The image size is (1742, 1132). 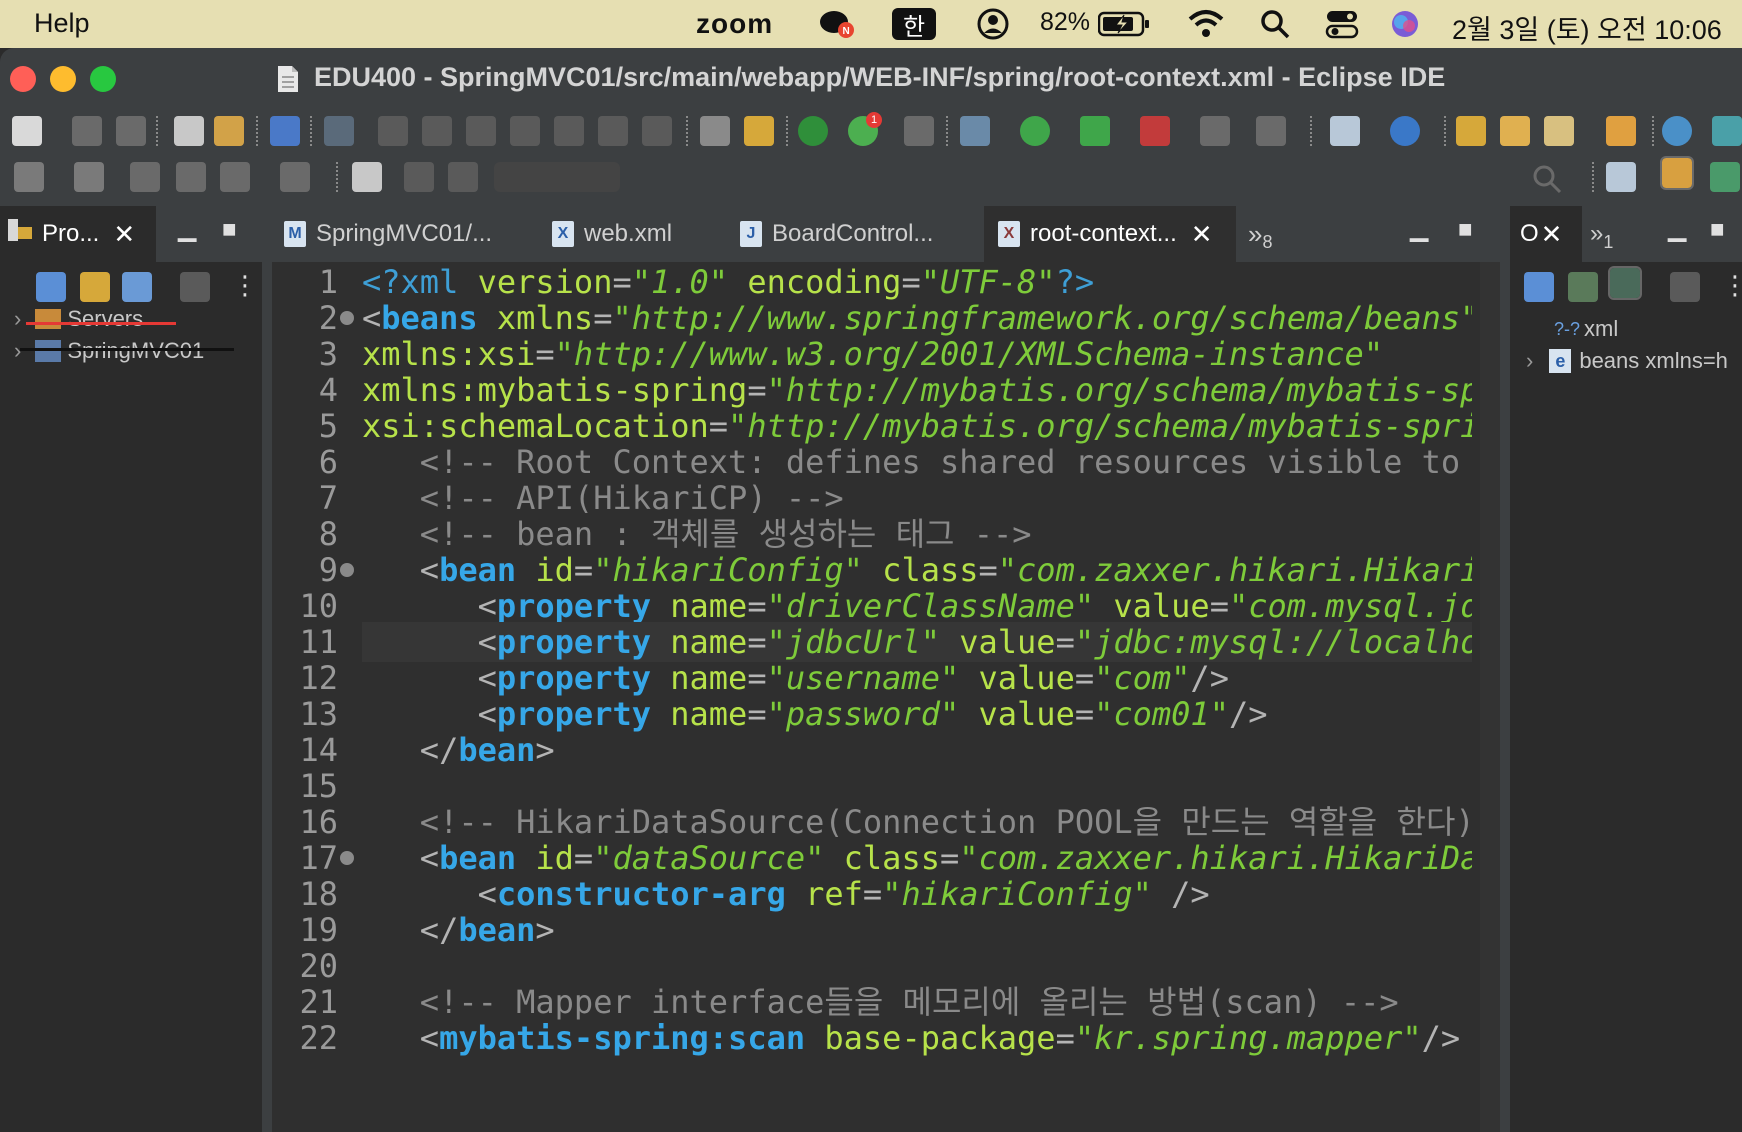 What do you see at coordinates (463, 177) in the screenshot?
I see `grid-icon` at bounding box center [463, 177].